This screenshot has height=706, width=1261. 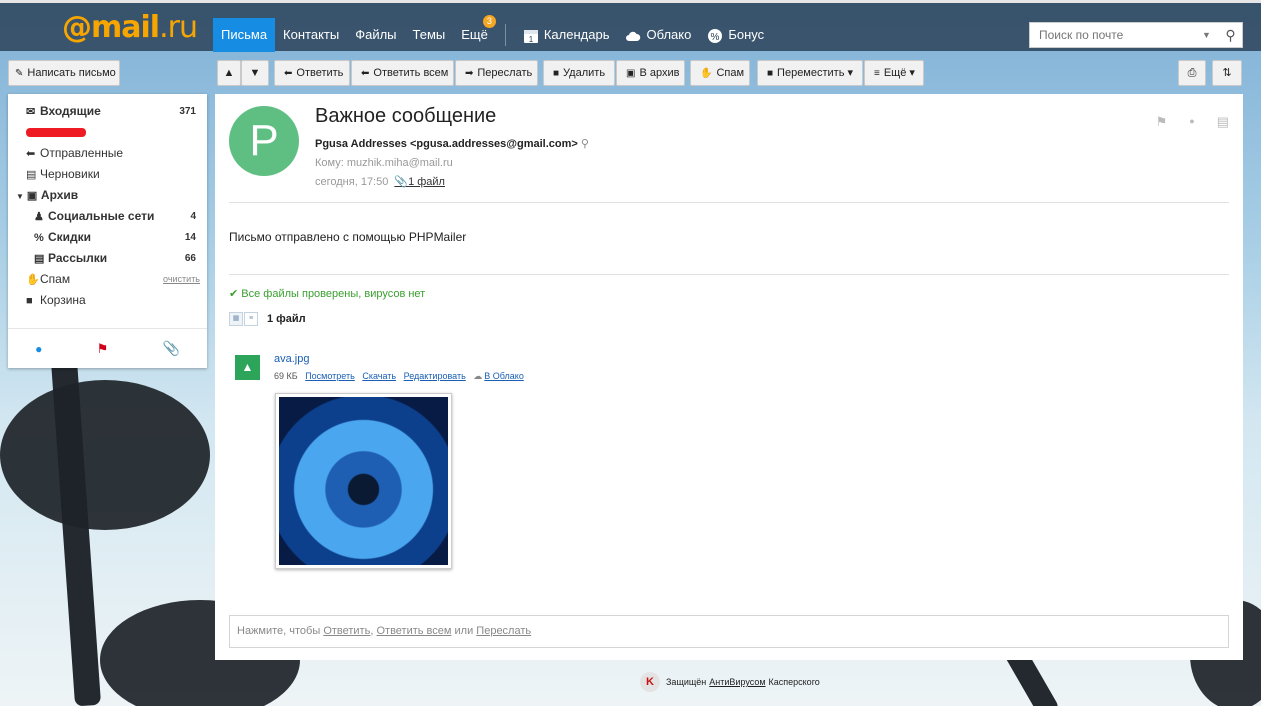 I want to click on attachment-link: 📎1 файл, so click(x=419, y=182).